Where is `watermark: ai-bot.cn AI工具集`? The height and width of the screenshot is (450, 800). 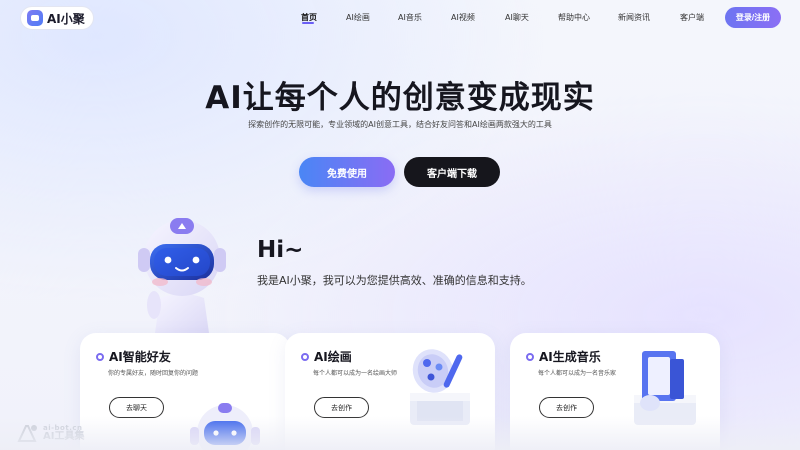 watermark: ai-bot.cn AI工具集 is located at coordinates (62, 433).